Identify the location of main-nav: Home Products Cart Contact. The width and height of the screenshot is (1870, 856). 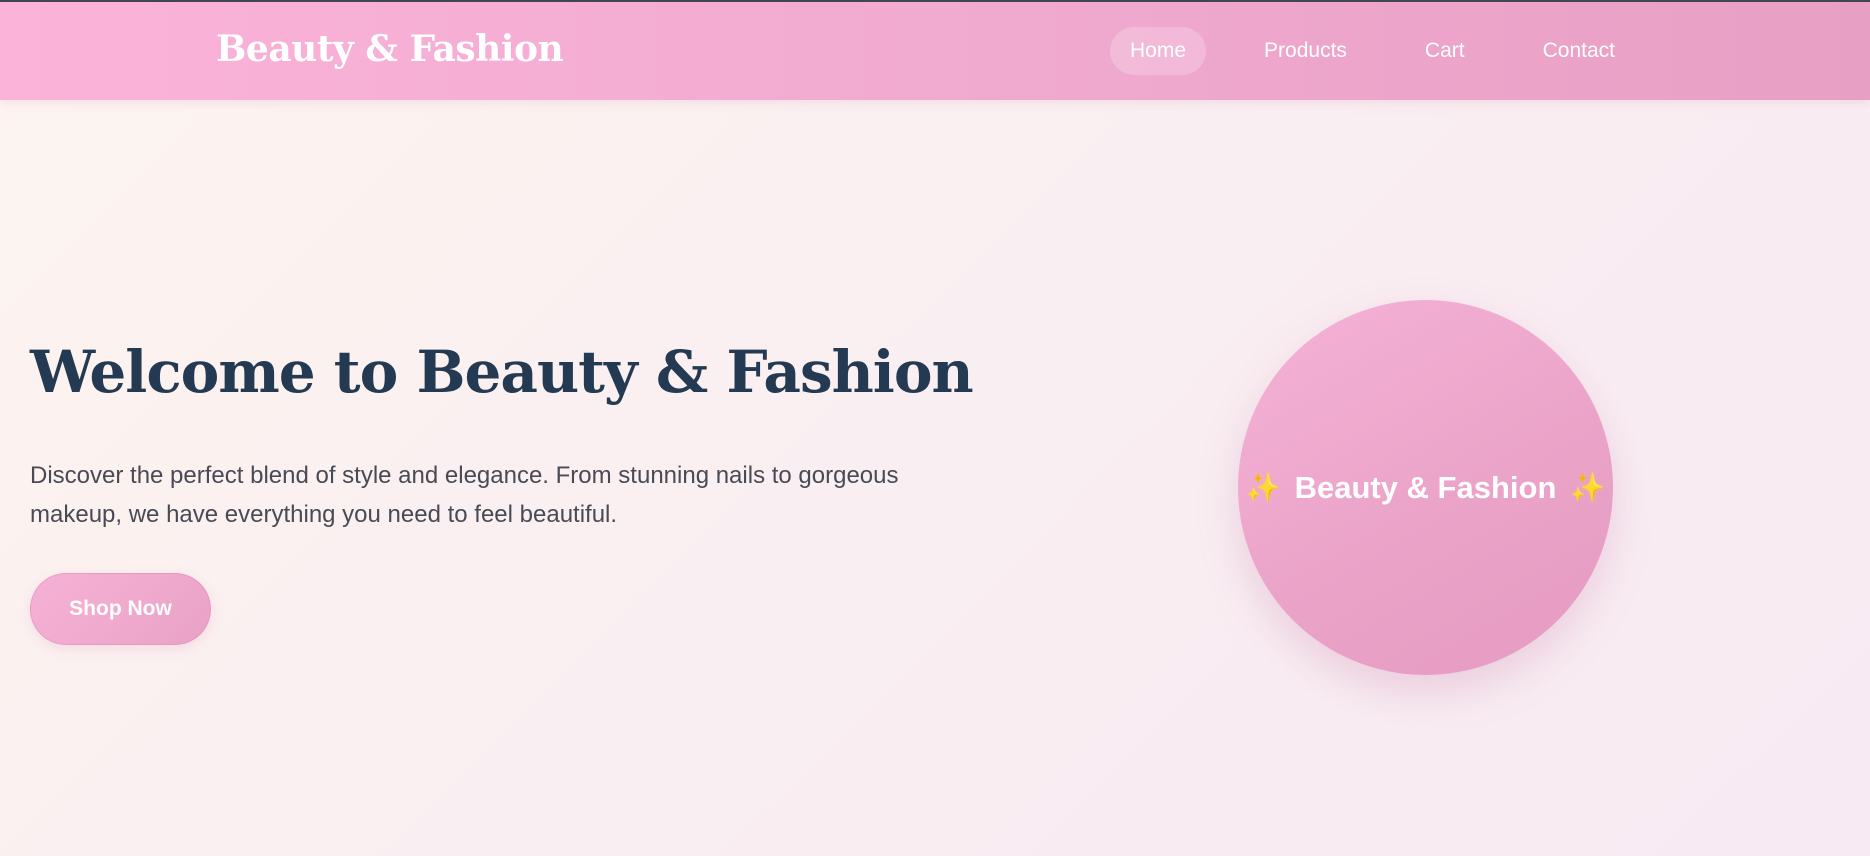
(1372, 51).